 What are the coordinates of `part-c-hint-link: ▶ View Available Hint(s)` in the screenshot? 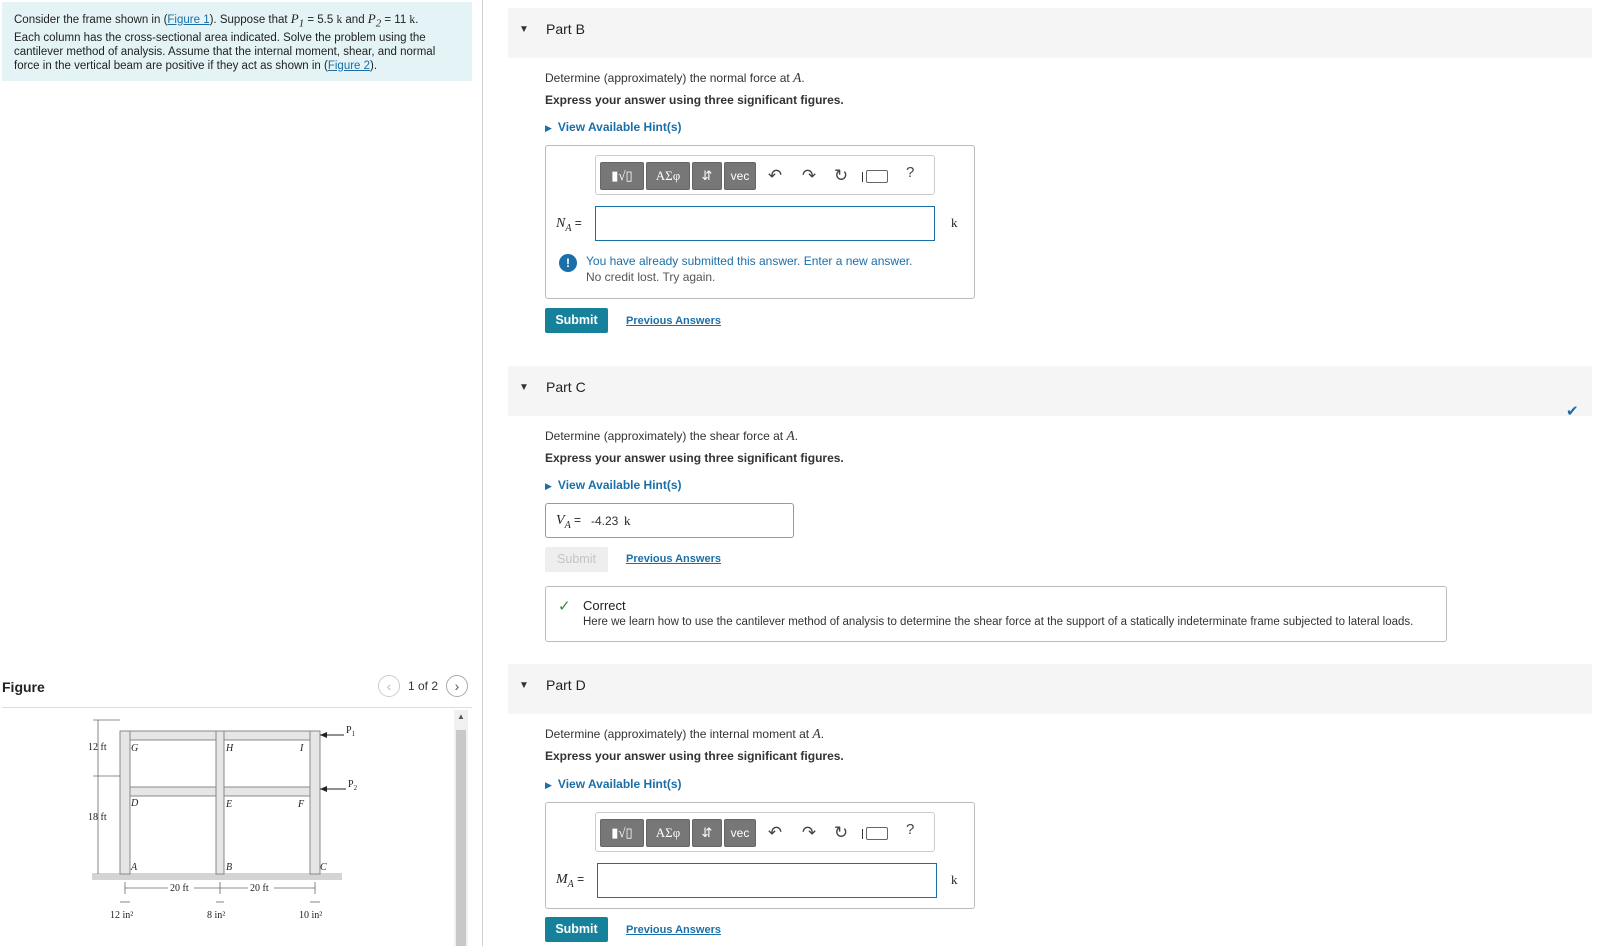 It's located at (613, 485).